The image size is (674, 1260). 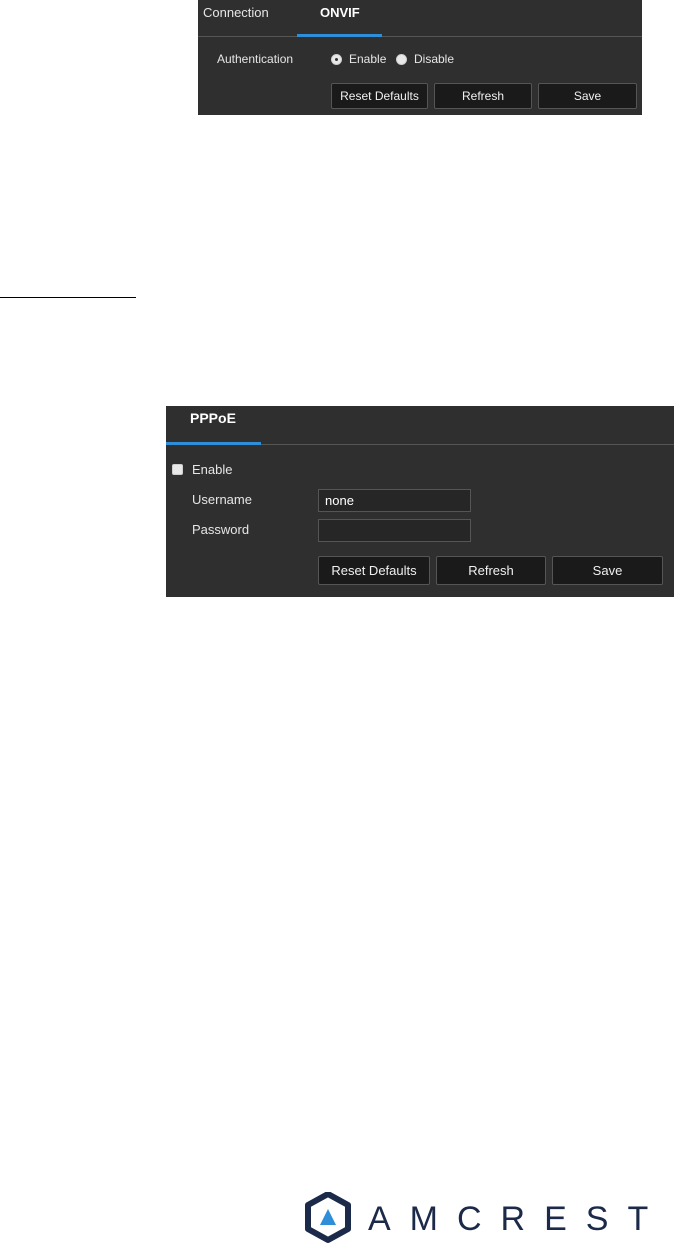 What do you see at coordinates (221, 529) in the screenshot?
I see `password-label: Password` at bounding box center [221, 529].